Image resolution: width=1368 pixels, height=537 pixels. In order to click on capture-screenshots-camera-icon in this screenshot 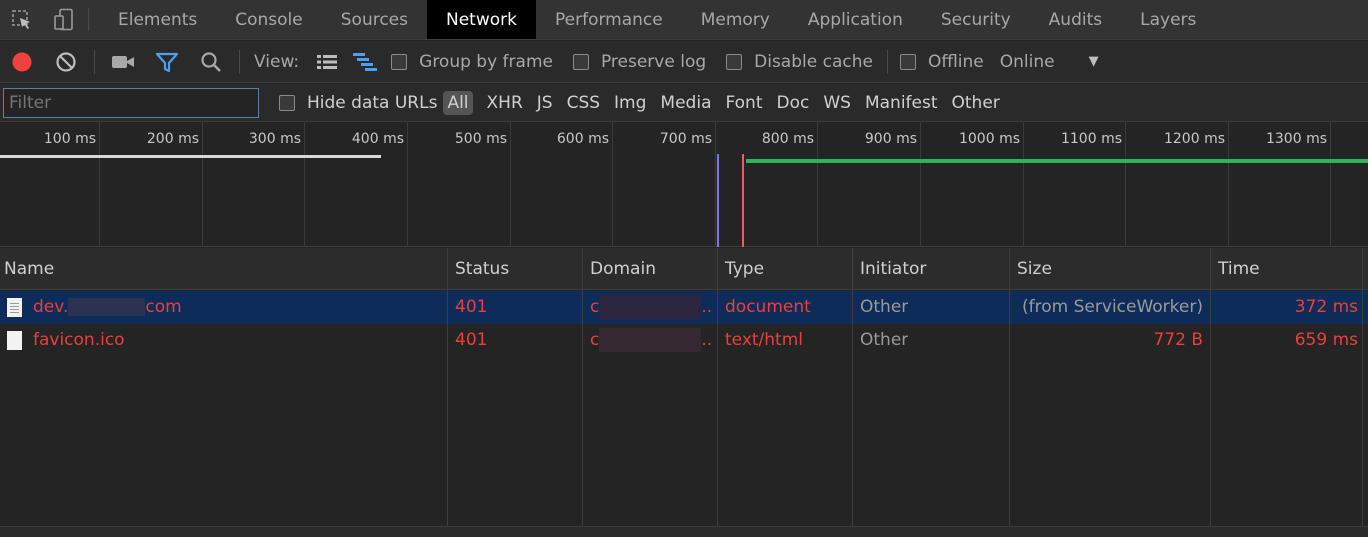, I will do `click(123, 62)`.